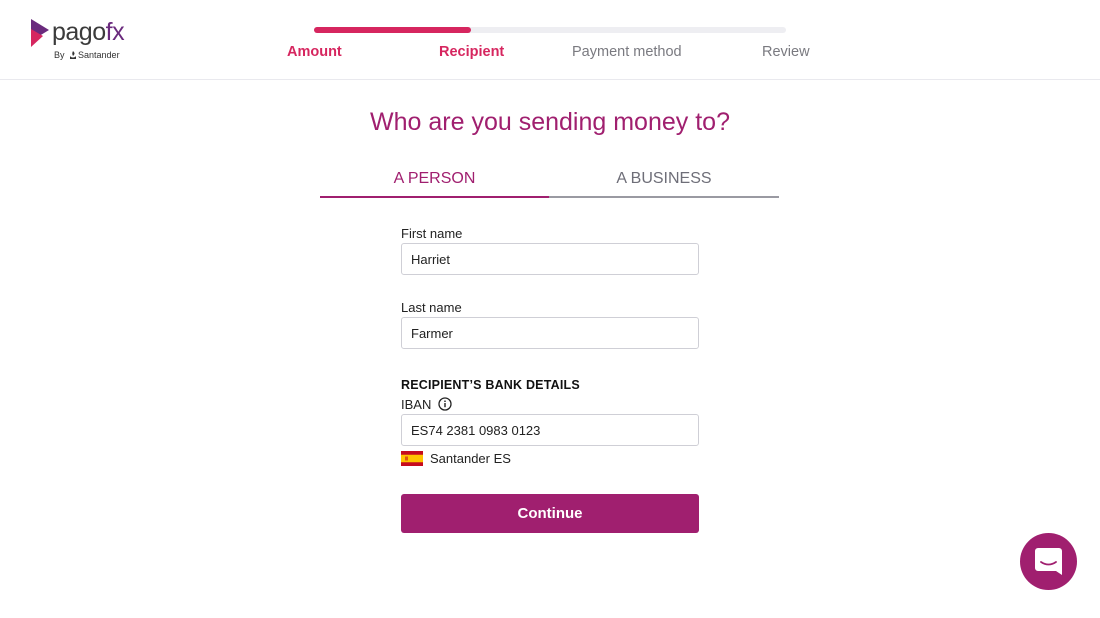 The width and height of the screenshot is (1100, 618). I want to click on recipient-type-tabs: A PERSON A BUSINESS, so click(549, 180).